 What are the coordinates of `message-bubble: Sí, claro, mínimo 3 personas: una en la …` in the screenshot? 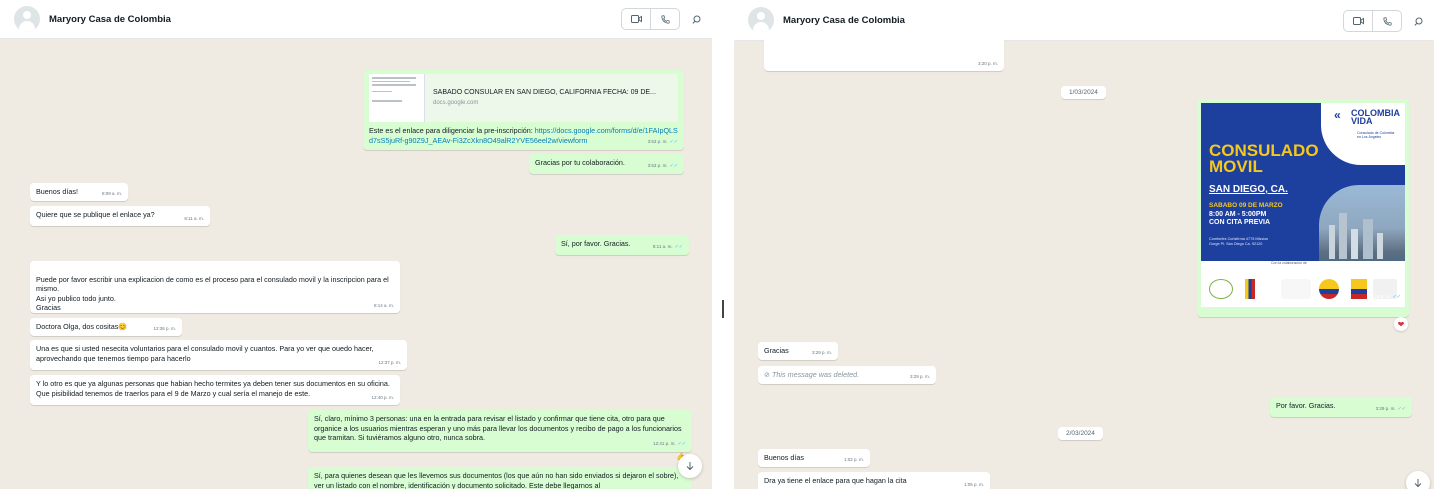 It's located at (500, 431).